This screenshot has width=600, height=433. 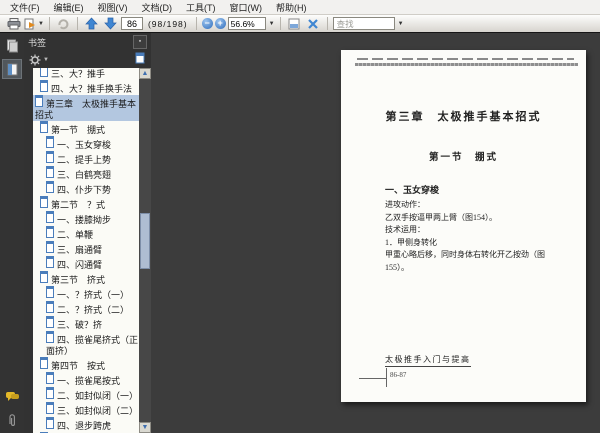 I want to click on scrollbar-thumb, so click(x=145, y=241).